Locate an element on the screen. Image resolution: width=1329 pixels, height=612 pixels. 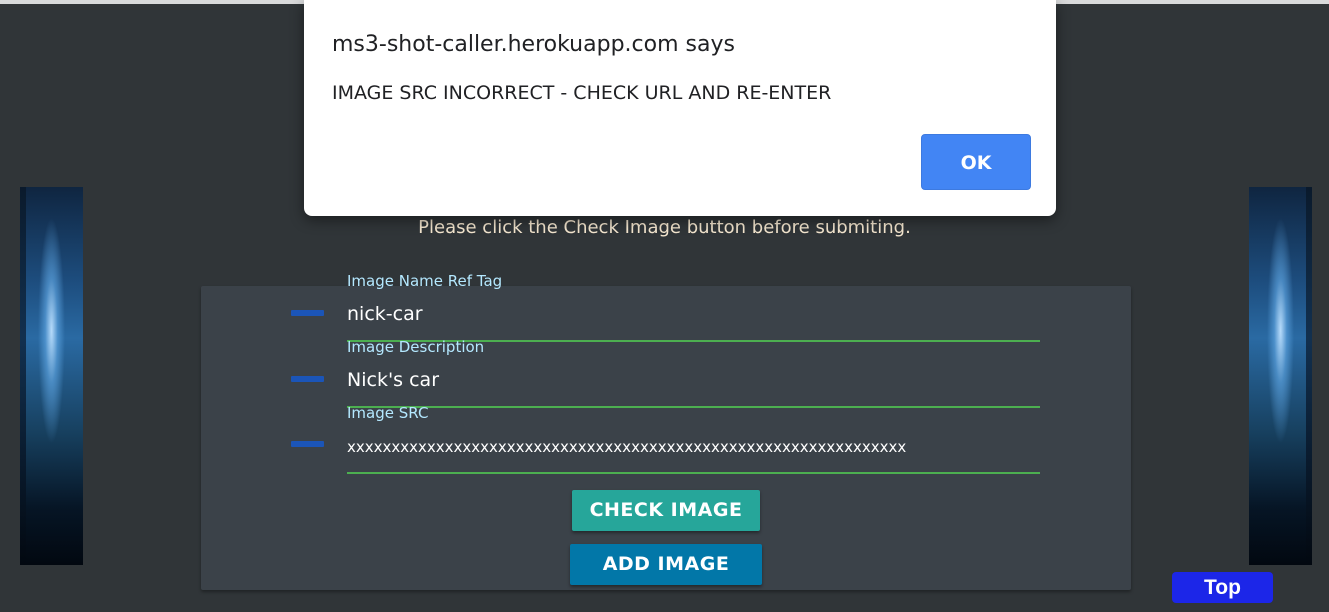
right-decorative-image is located at coordinates (1280, 376).